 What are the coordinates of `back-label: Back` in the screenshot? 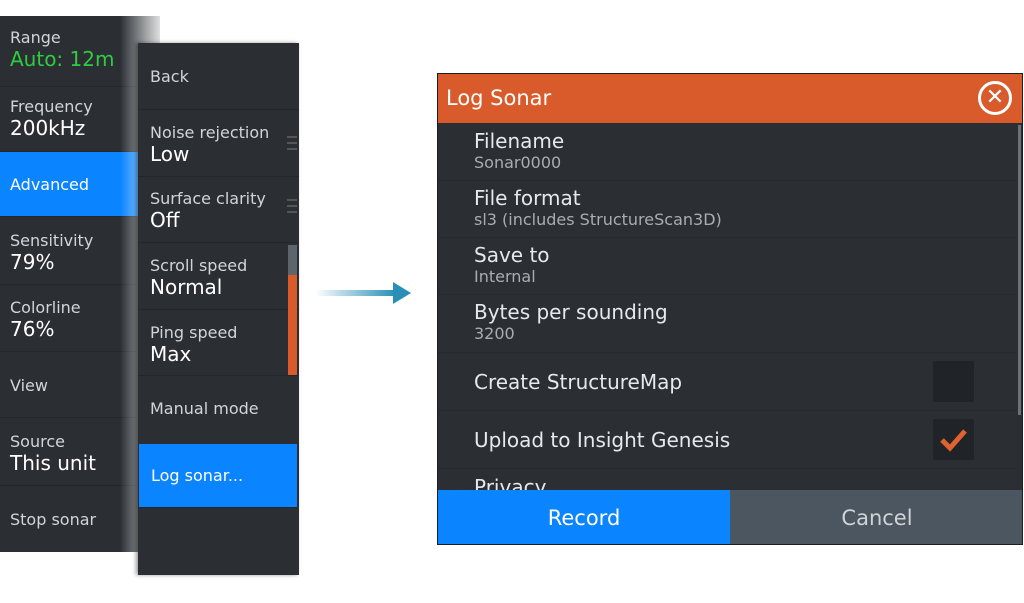 It's located at (169, 76).